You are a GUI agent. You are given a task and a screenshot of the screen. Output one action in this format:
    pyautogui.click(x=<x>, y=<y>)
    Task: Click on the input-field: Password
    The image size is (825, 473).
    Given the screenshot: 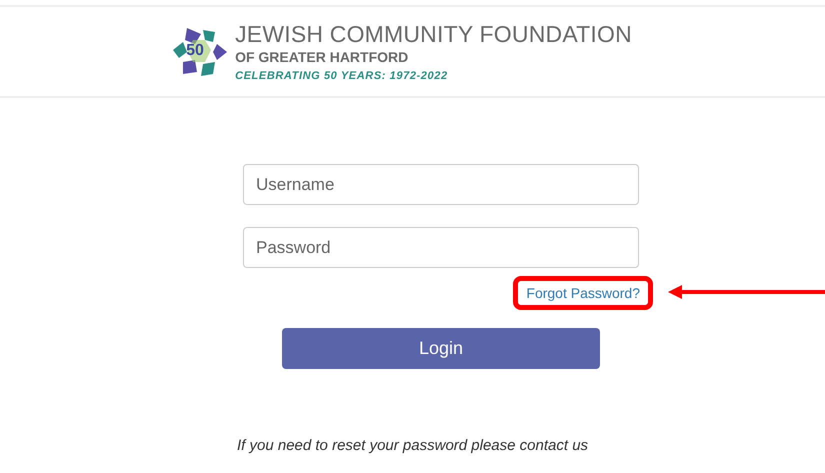 What is the action you would take?
    pyautogui.click(x=441, y=247)
    